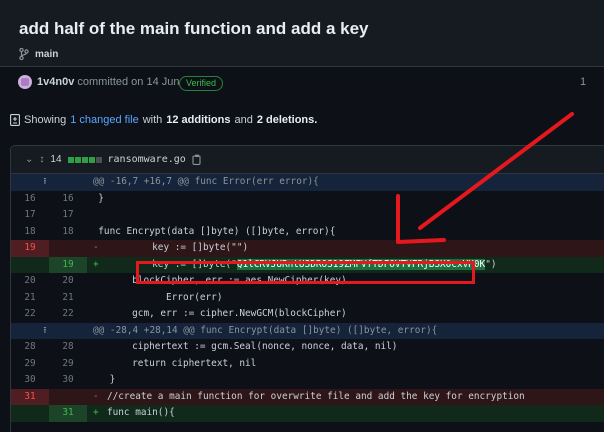  What do you see at coordinates (485, 178) in the screenshot?
I see `annotation-arrow` at bounding box center [485, 178].